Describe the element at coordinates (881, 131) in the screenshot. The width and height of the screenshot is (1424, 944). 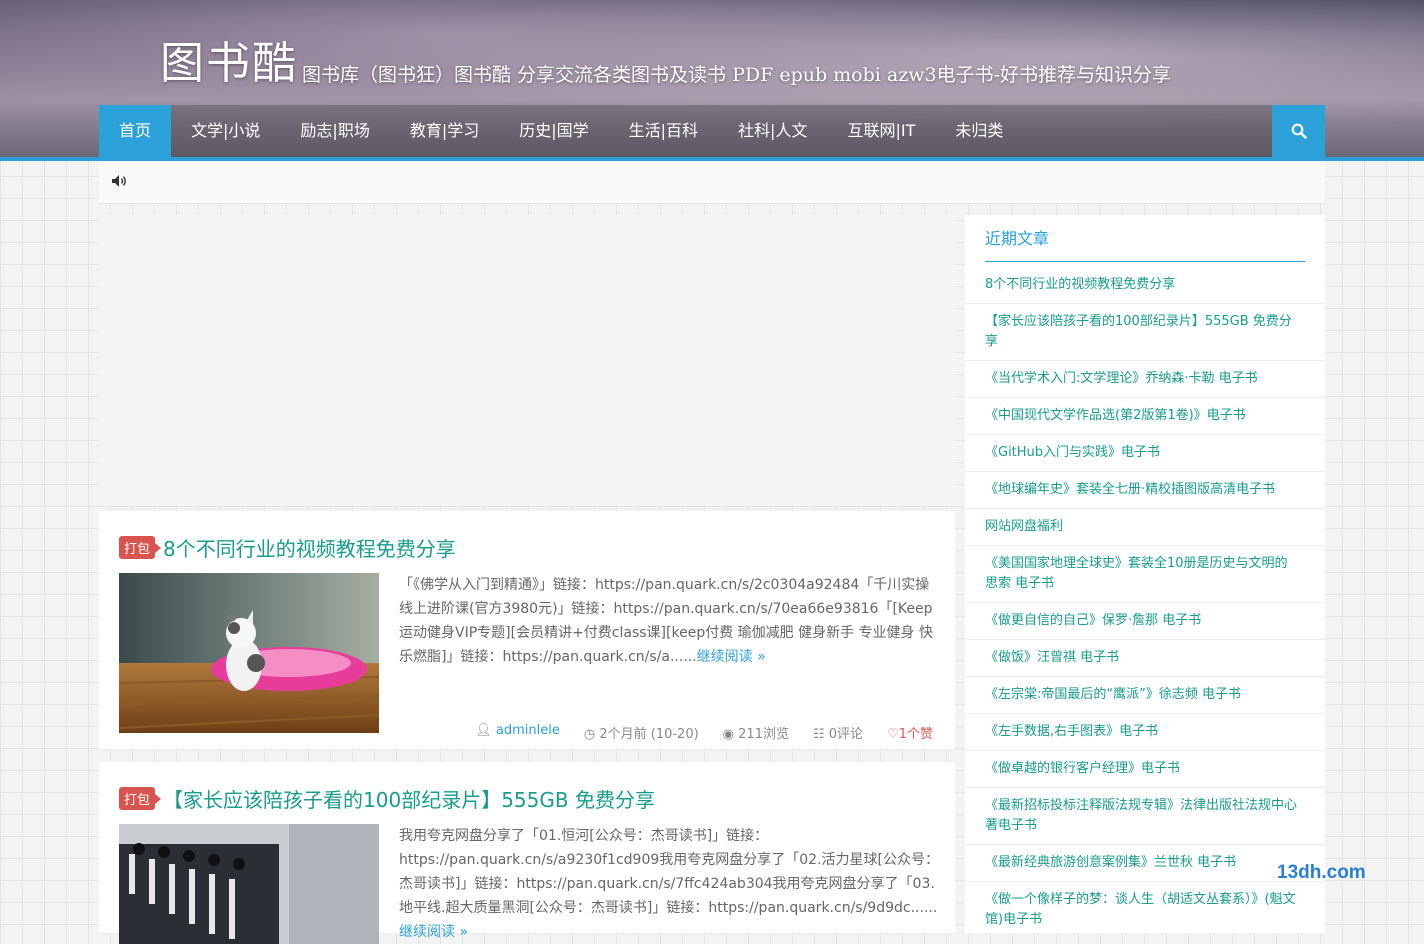
I see `nav-item-internet: 互联网|IT` at that location.